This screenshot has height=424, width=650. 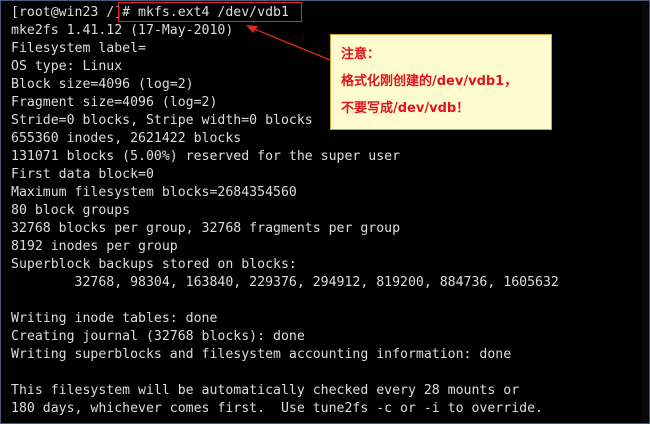 I want to click on terminal-line: First data block=0, so click(x=82, y=174).